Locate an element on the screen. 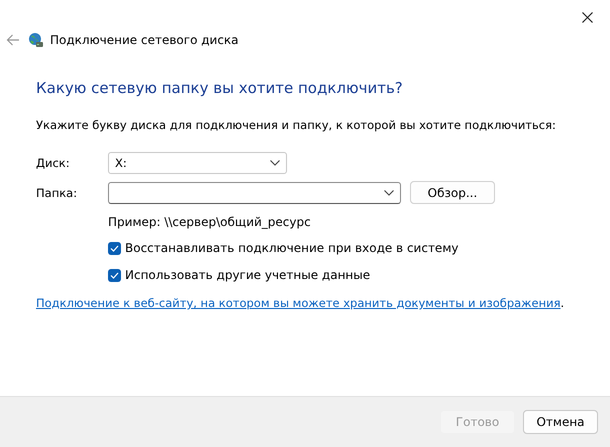 The width and height of the screenshot is (610, 447). page-heading: Какую сетевую папку вы хотите подключить? is located at coordinates (220, 88).